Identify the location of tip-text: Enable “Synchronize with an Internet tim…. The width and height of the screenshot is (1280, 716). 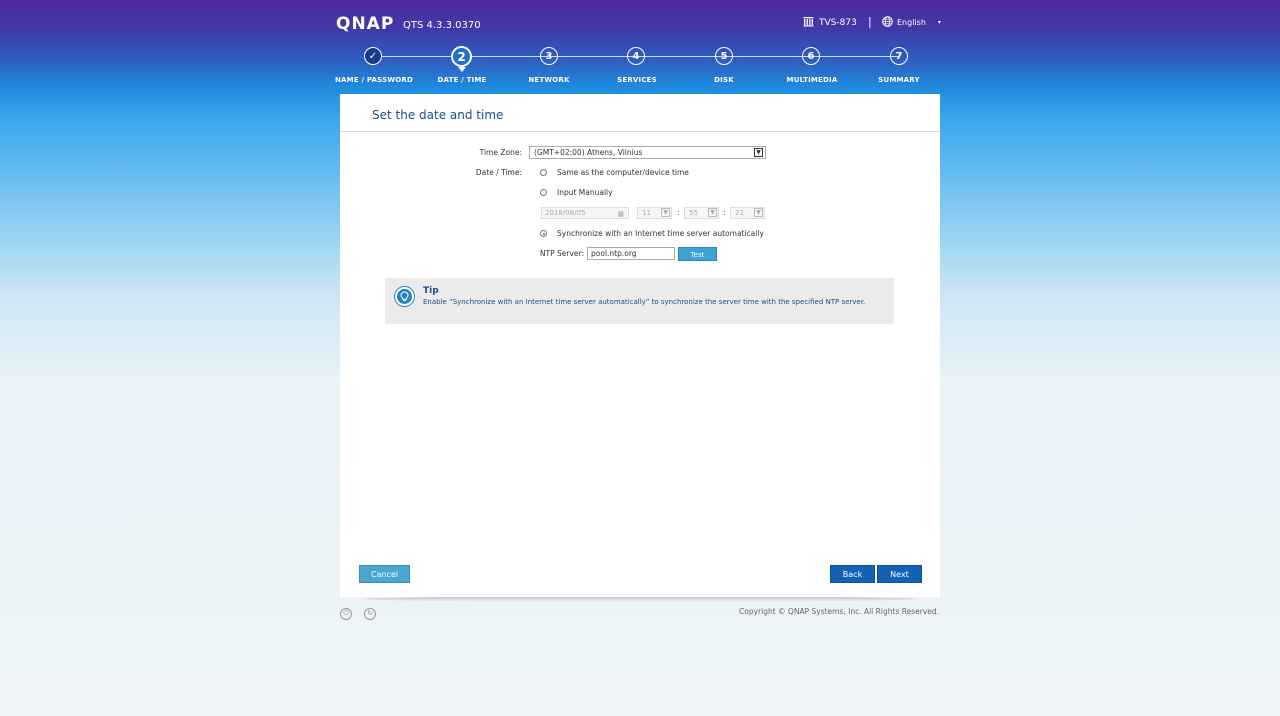
(644, 302).